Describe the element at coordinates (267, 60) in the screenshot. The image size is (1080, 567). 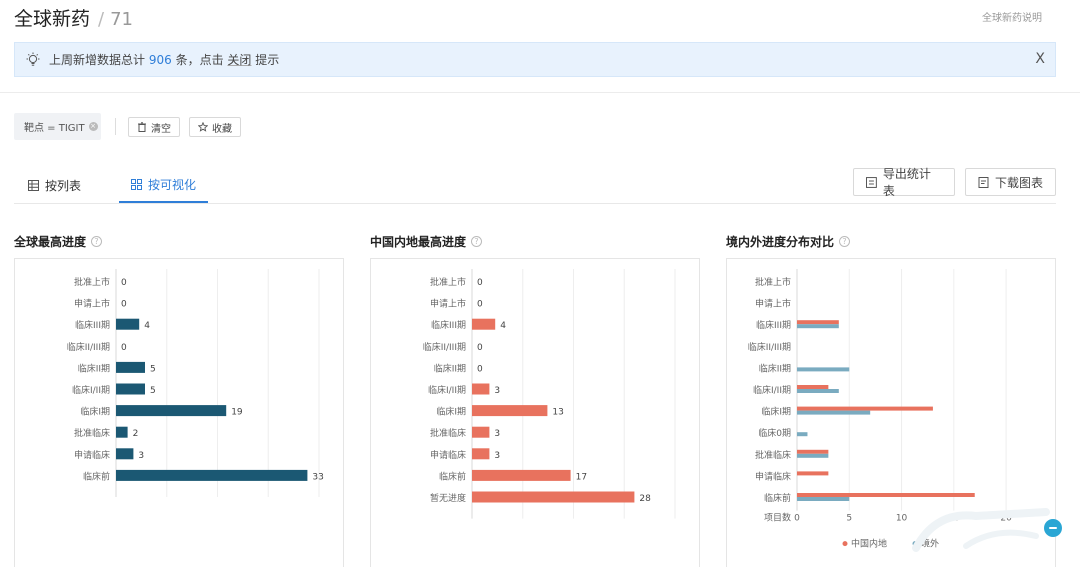
I see `notice-tail: 提示` at that location.